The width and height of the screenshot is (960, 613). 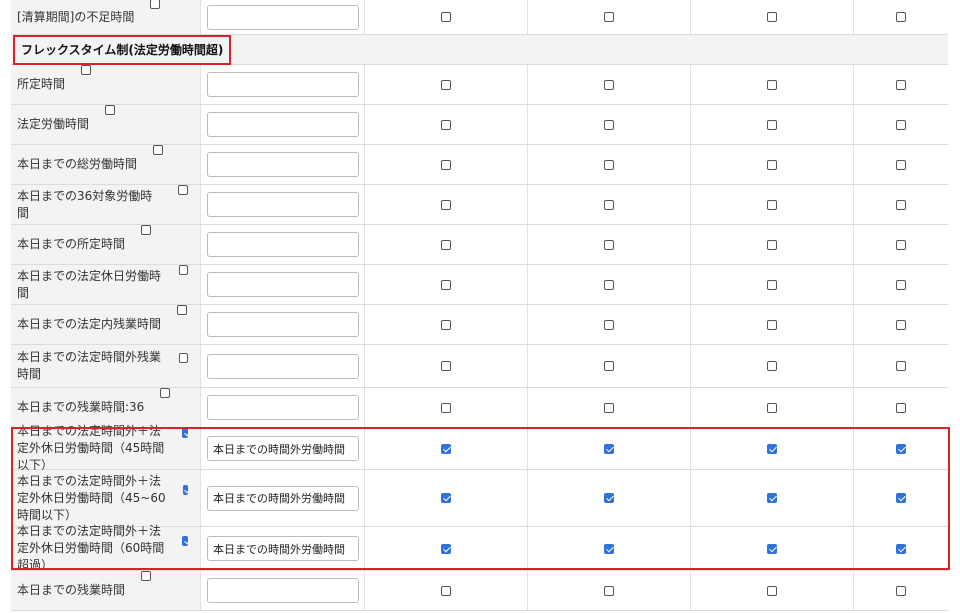 What do you see at coordinates (479, 448) in the screenshot?
I see `table-row: 本日までの法定時間外＋法定外休日労働時間（45時間以下）` at bounding box center [479, 448].